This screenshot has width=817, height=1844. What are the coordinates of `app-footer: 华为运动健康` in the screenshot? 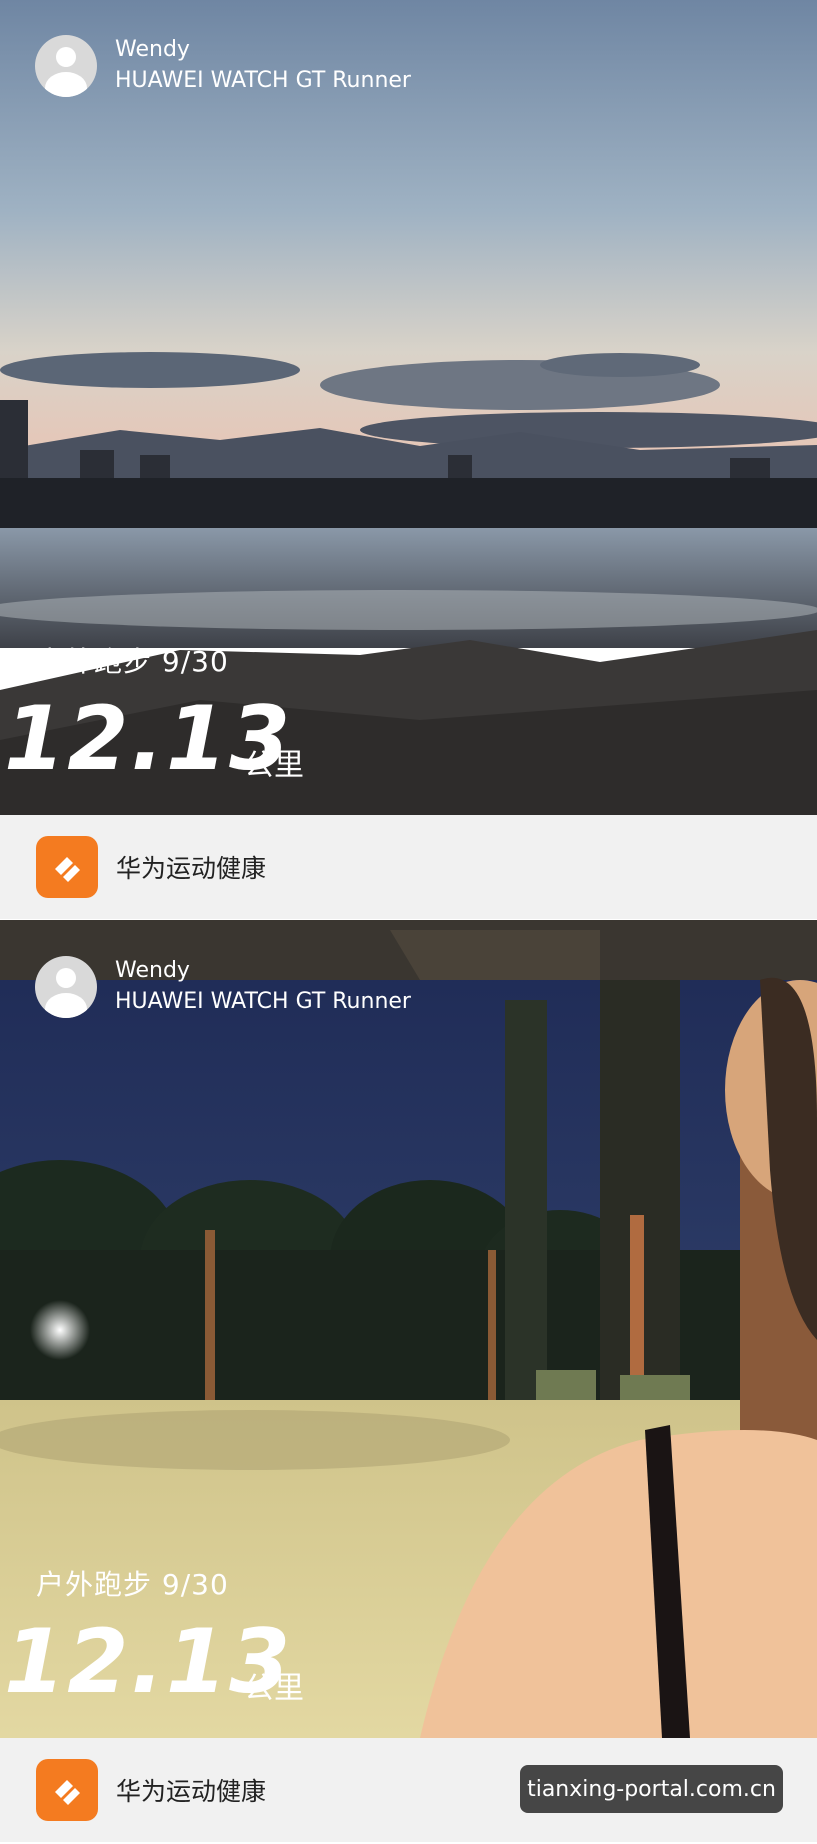 It's located at (408, 867).